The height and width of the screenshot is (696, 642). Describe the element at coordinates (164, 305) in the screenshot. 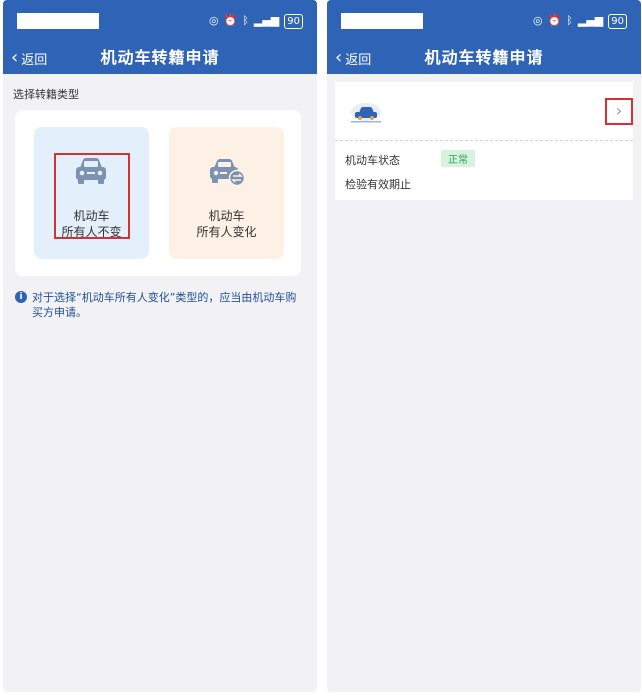

I see `notice-text: 对于选择“机动车所有人变化”类型的，应当由机动车购买方申请。` at that location.